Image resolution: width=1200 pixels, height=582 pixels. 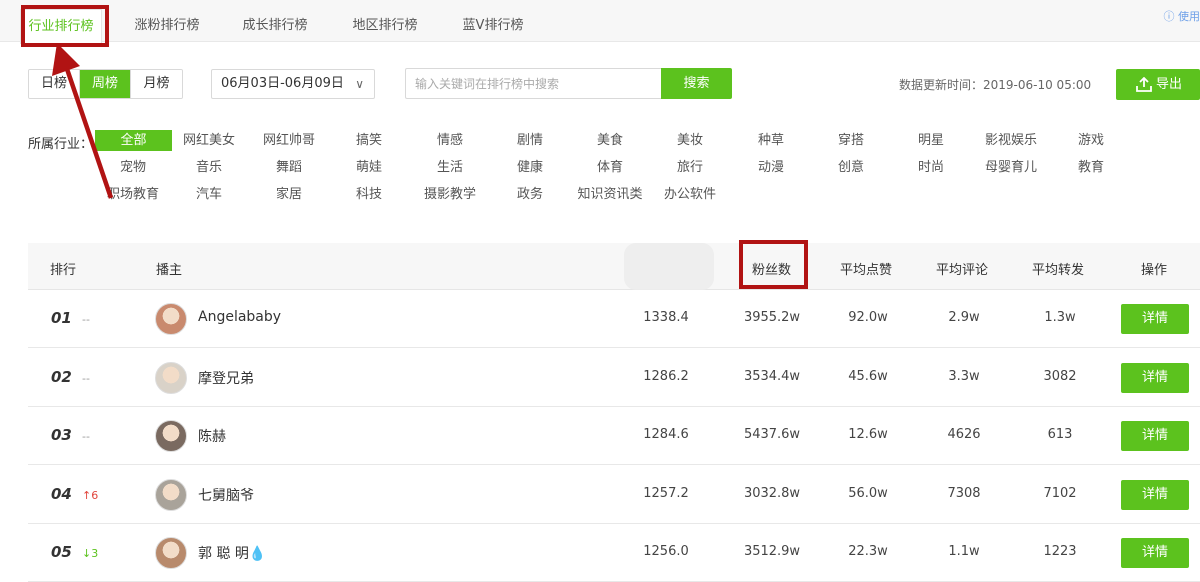 I want to click on period-week-button: 周榜, so click(x=105, y=84).